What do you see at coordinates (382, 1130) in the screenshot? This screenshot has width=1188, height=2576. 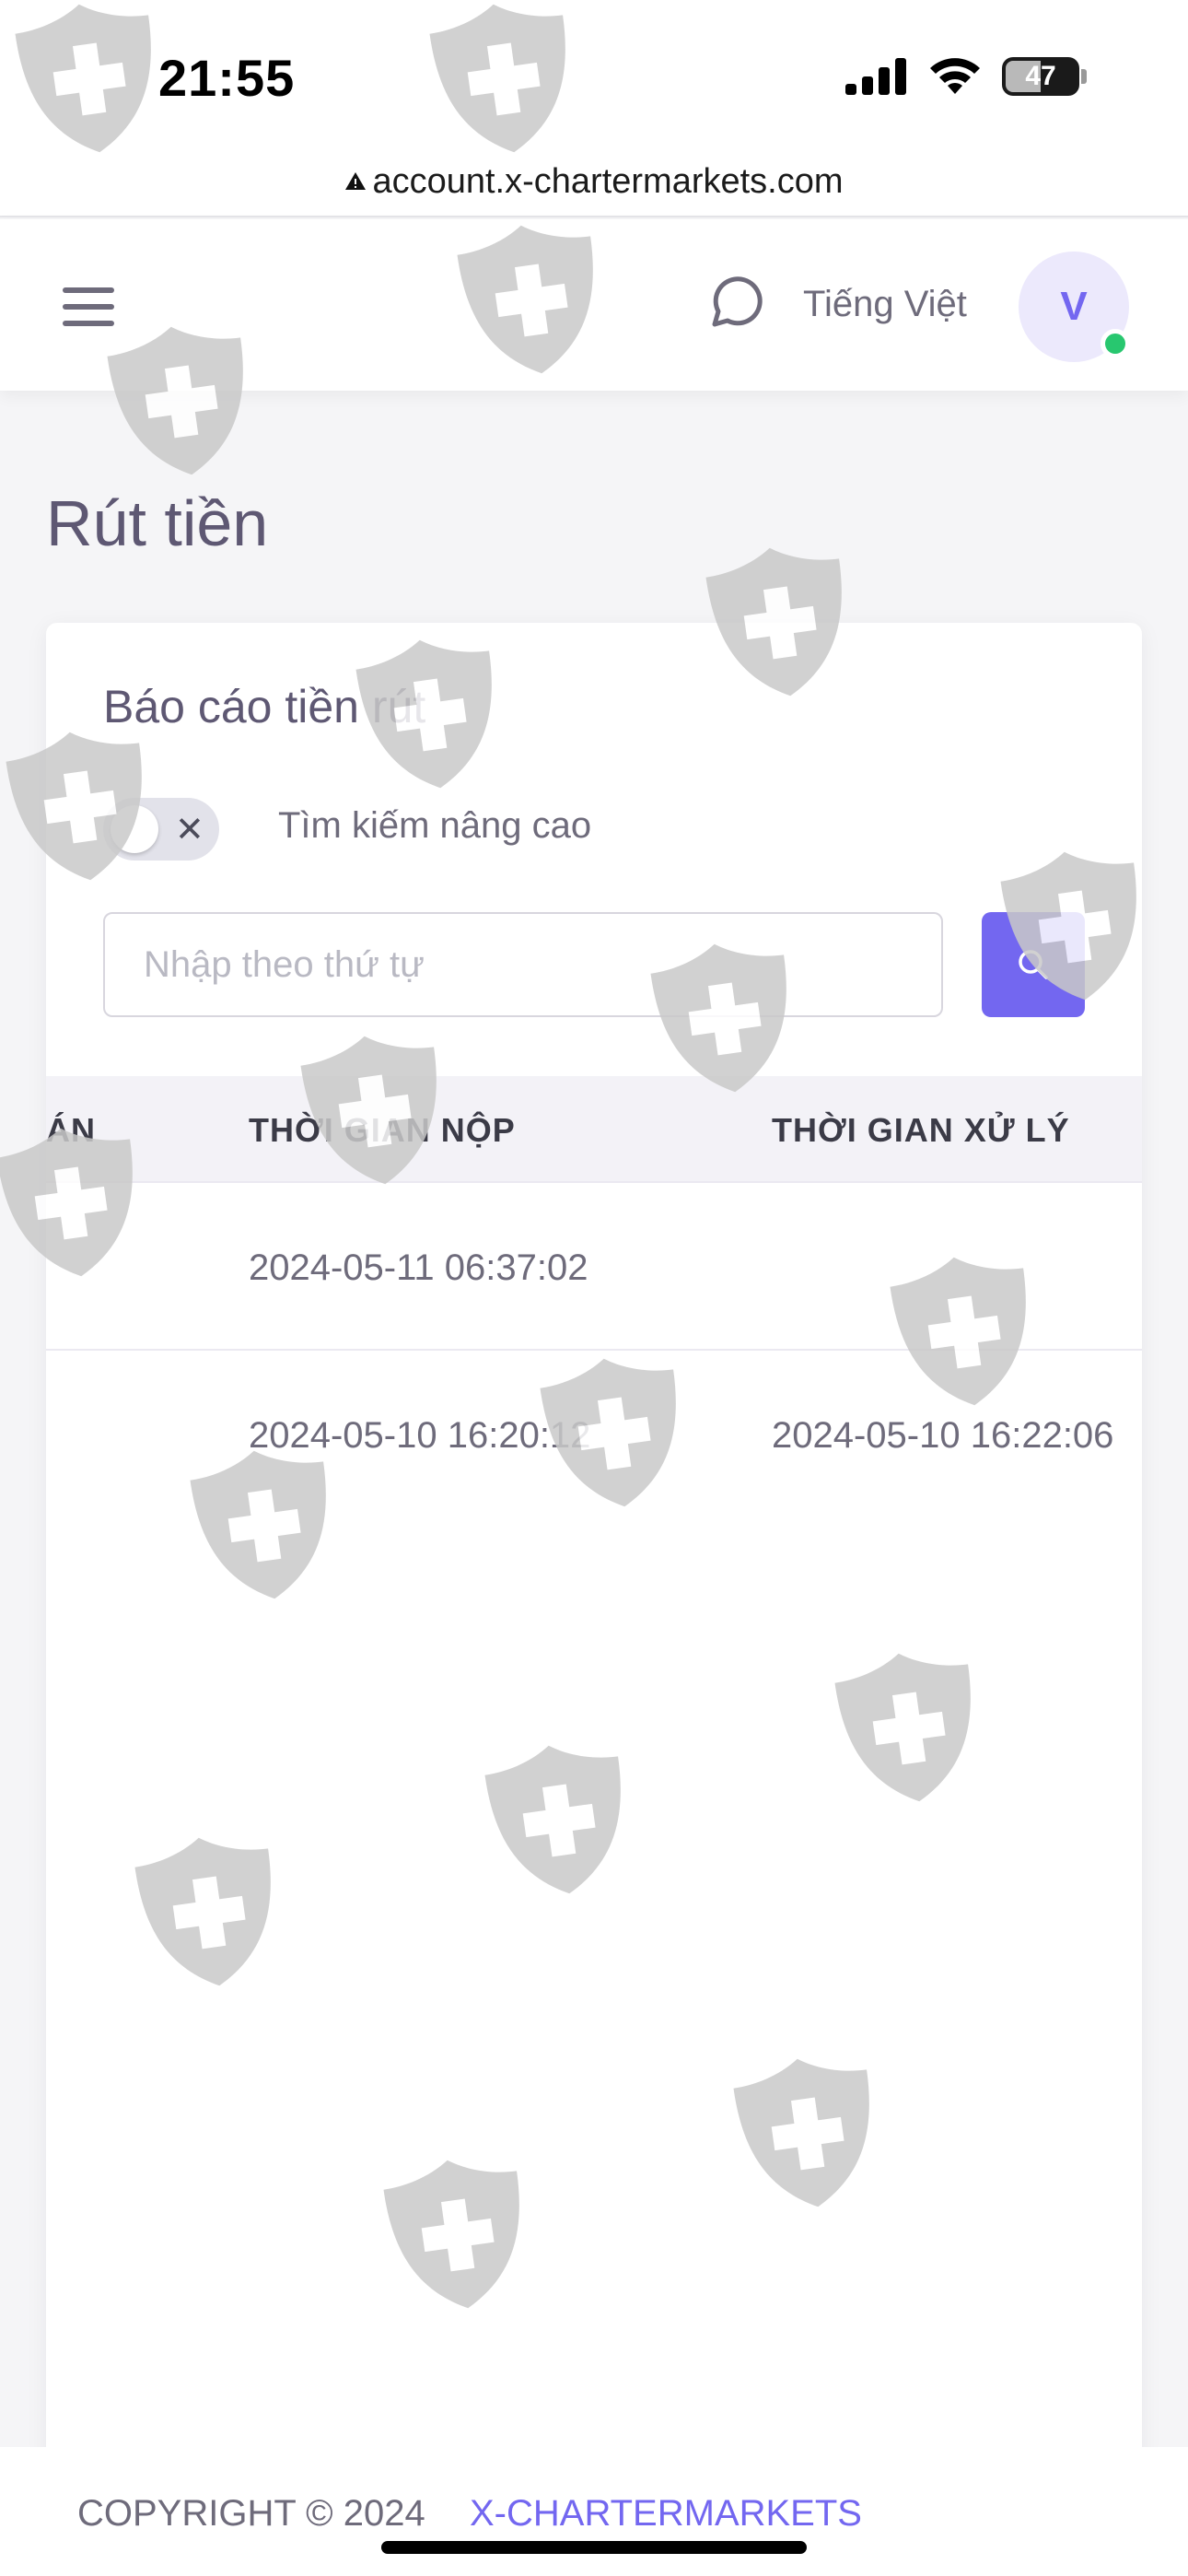 I see `column-header-submitted-time: THỜI GIAN NỘP` at bounding box center [382, 1130].